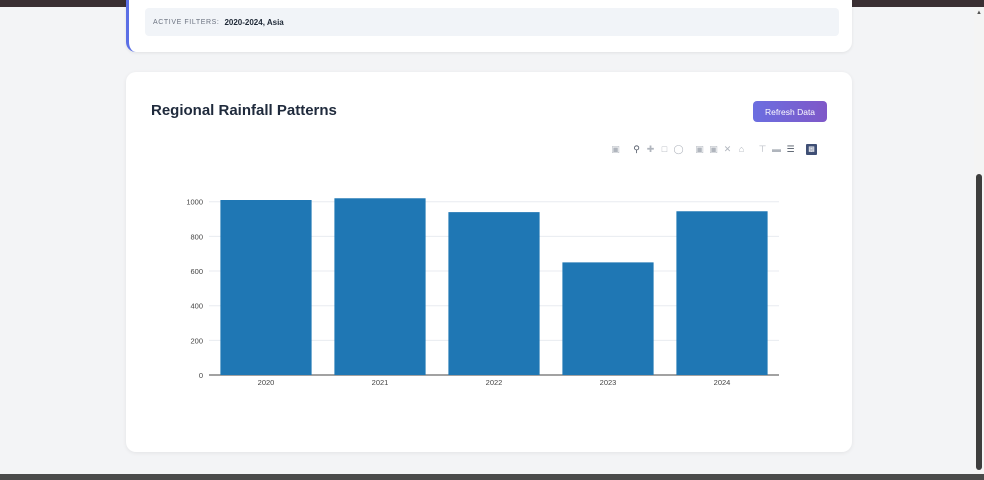  What do you see at coordinates (196, 306) in the screenshot?
I see `y-tick-label: 400` at bounding box center [196, 306].